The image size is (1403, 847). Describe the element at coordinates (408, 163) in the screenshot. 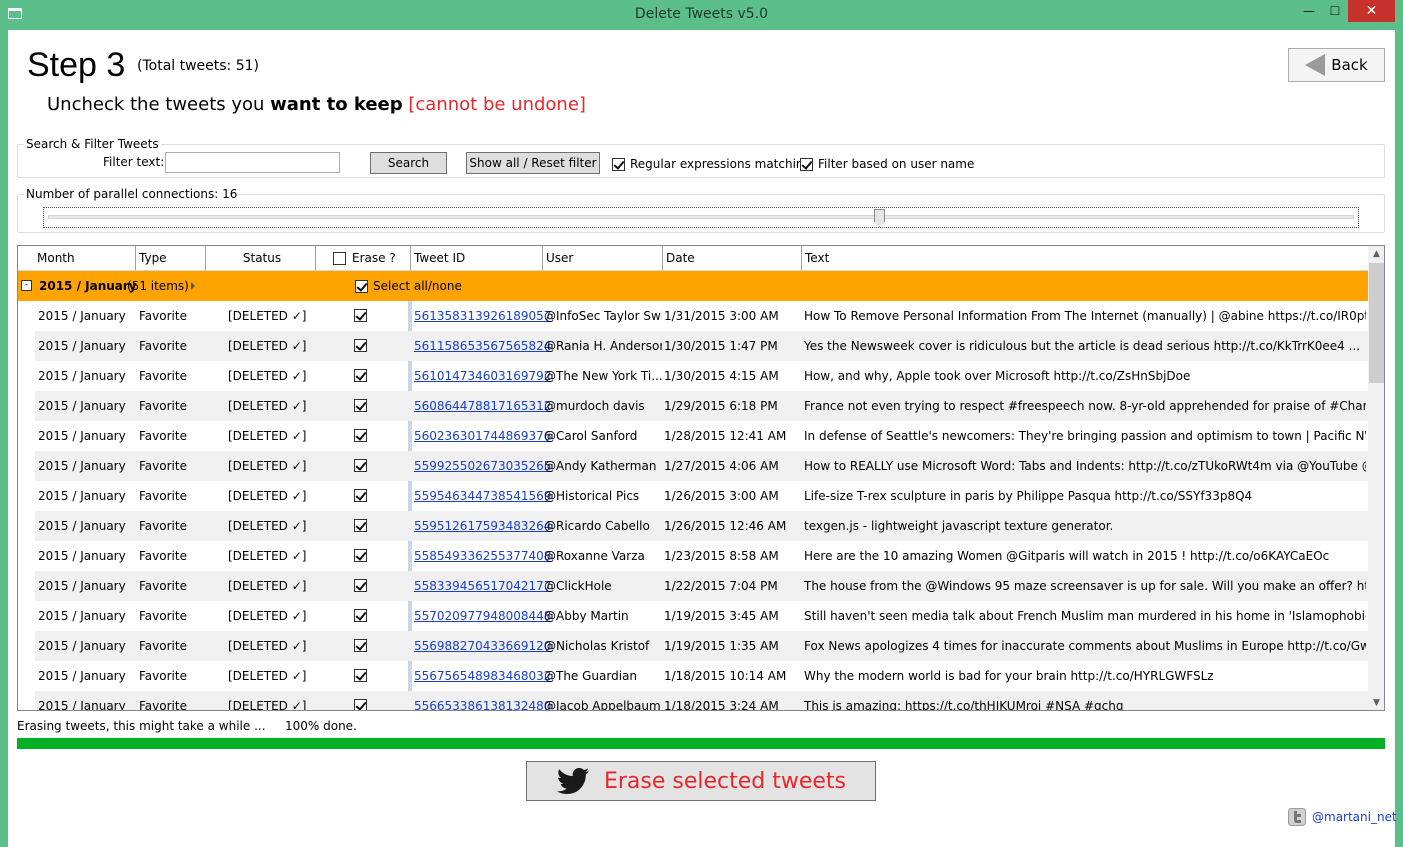

I see `search-button: Search` at that location.